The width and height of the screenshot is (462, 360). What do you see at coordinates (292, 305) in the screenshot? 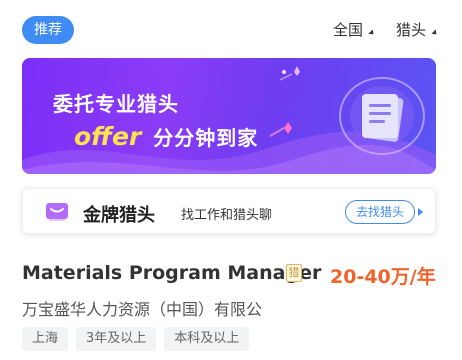
I see `company-name-fade` at bounding box center [292, 305].